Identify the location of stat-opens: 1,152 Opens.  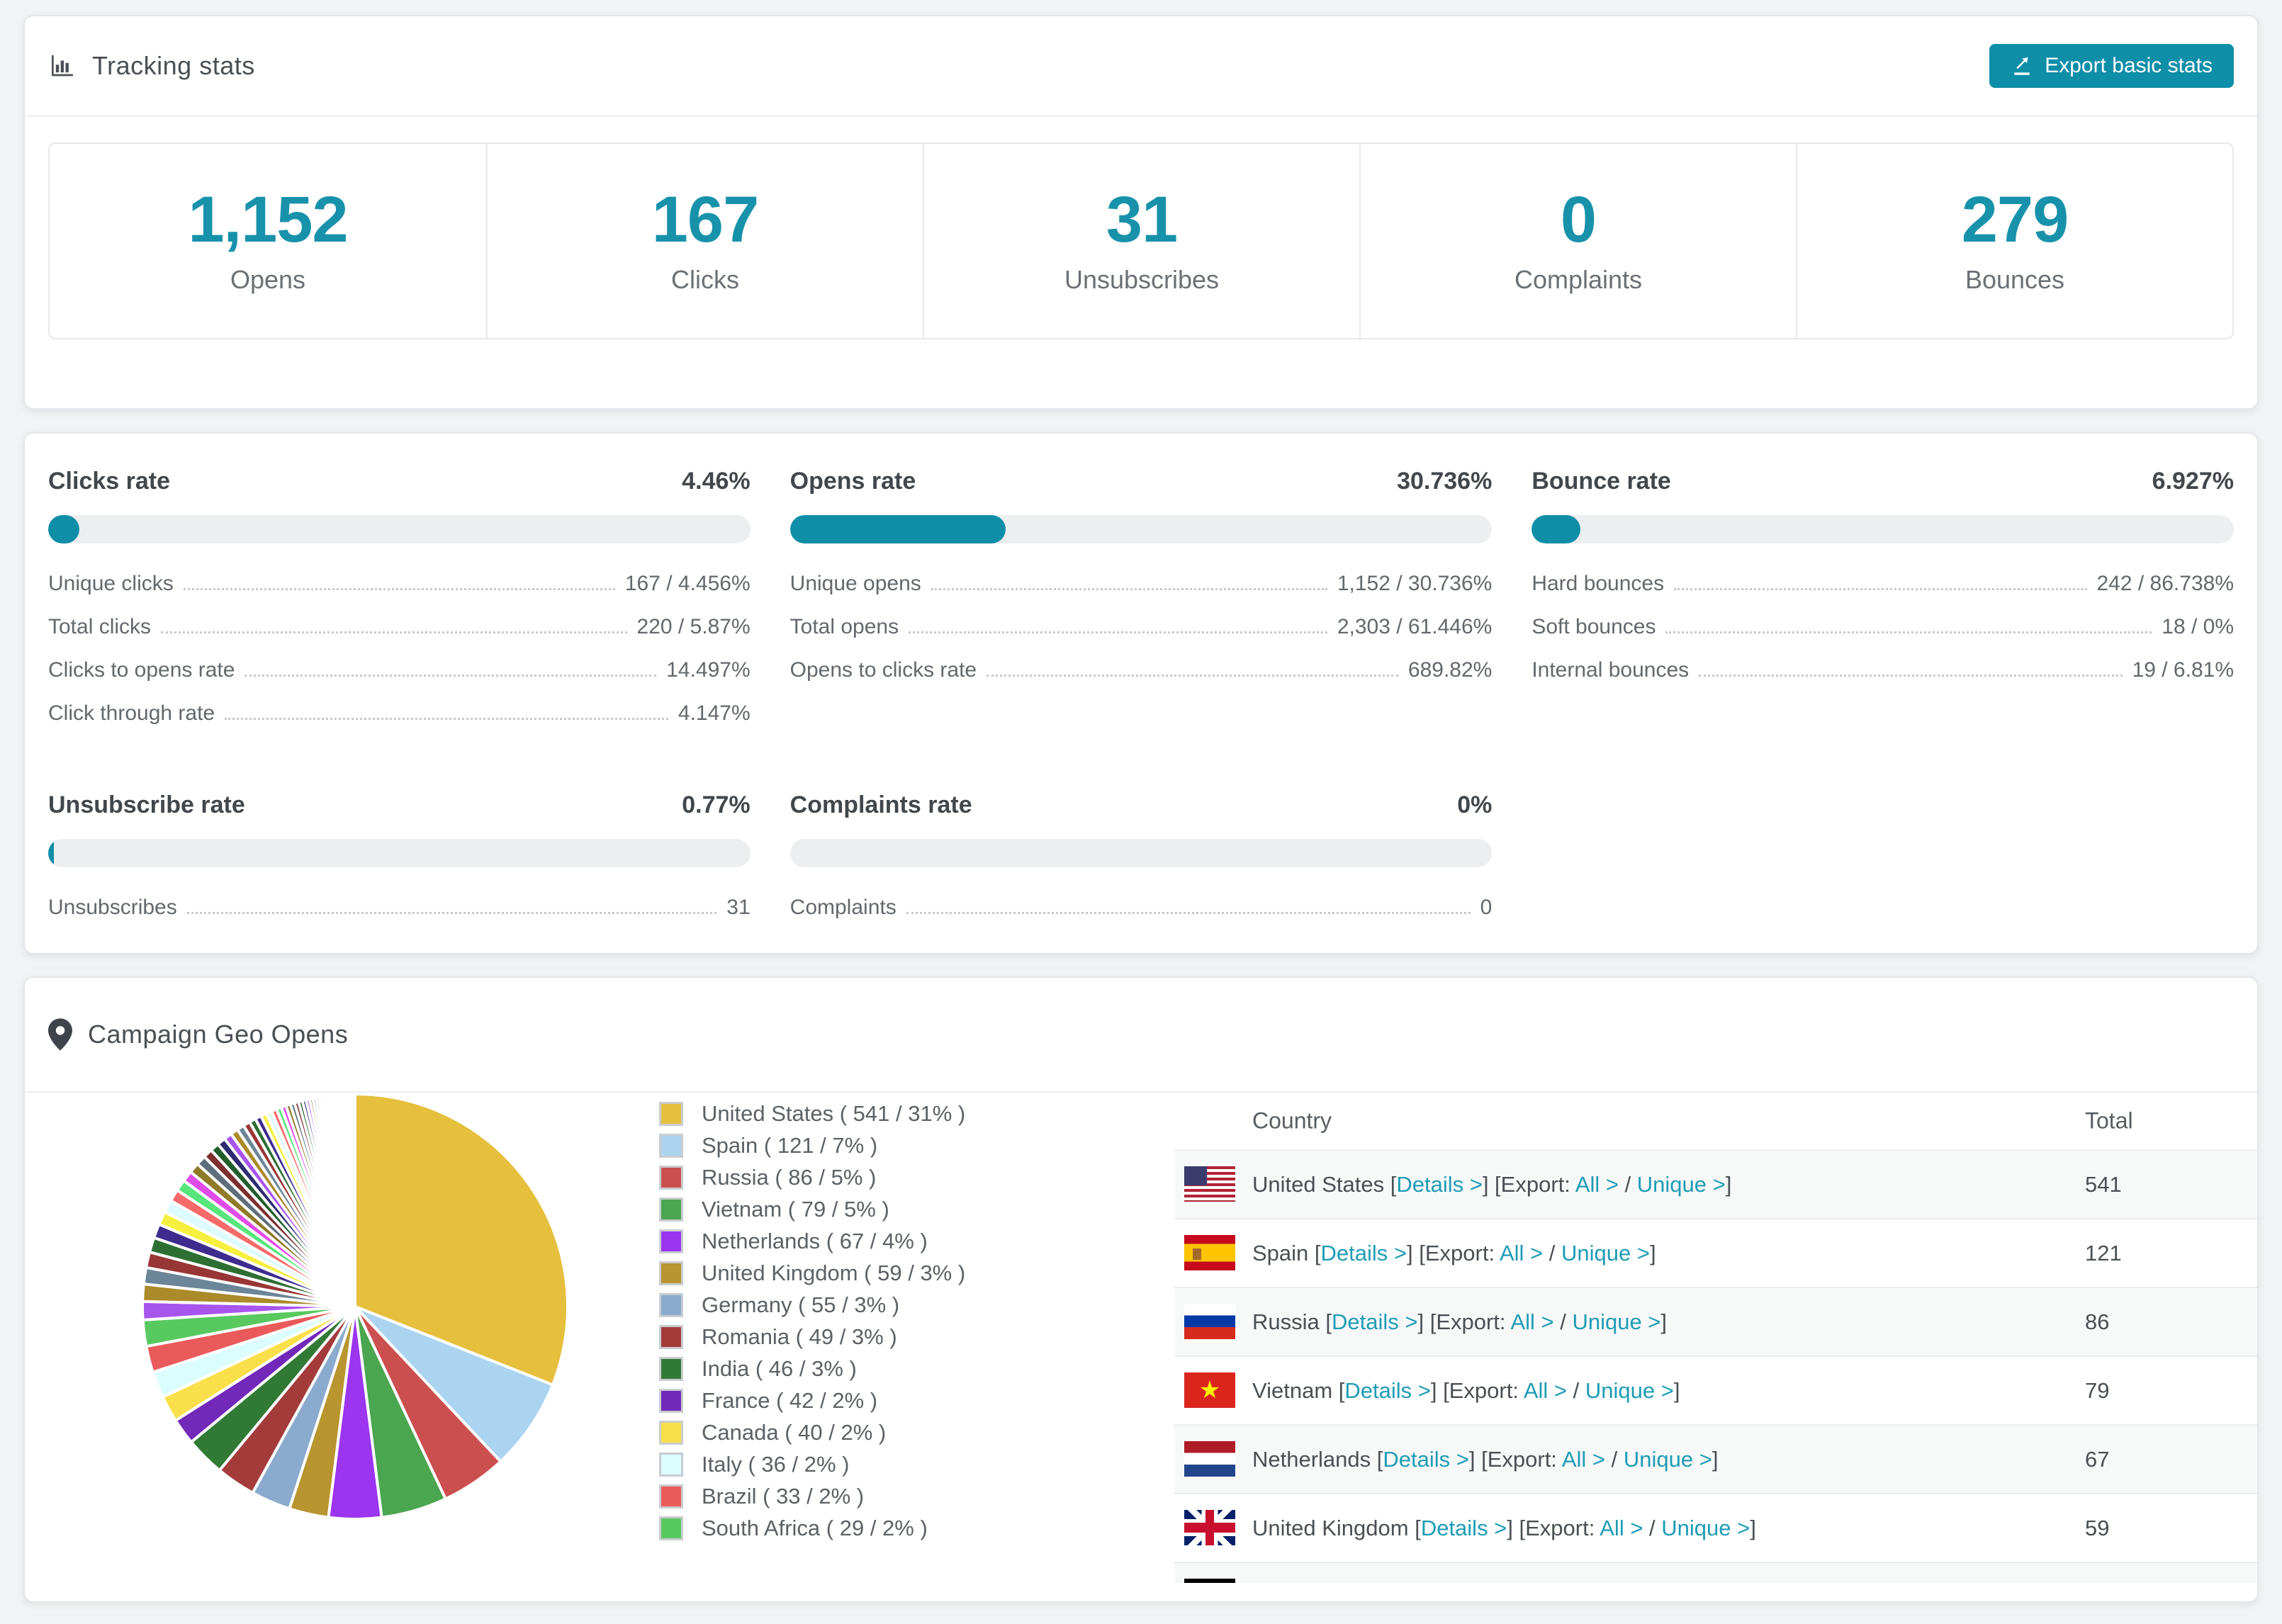
(268, 241).